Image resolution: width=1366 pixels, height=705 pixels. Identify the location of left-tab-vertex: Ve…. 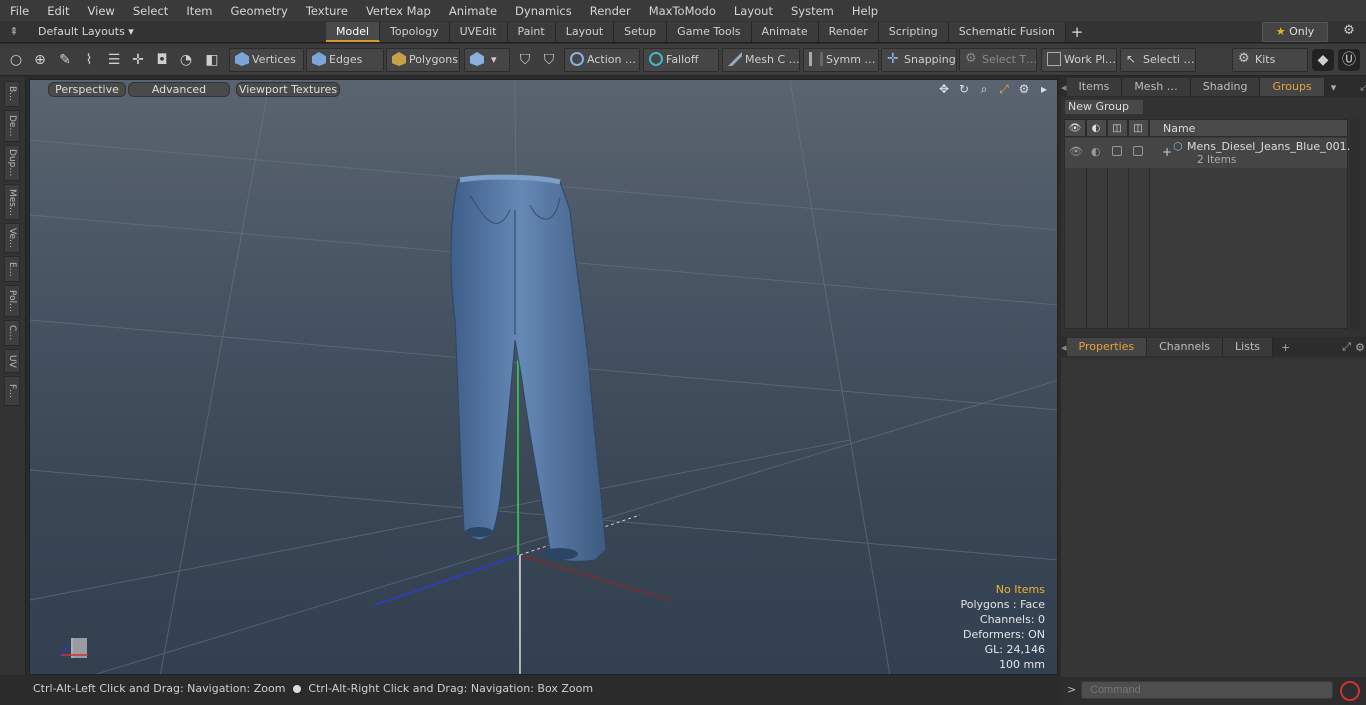
(12, 238).